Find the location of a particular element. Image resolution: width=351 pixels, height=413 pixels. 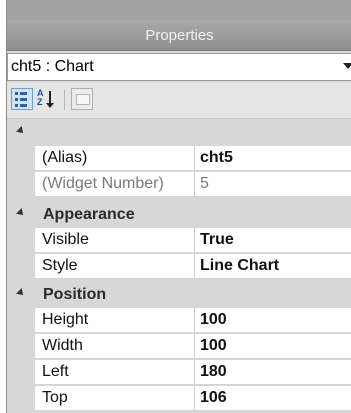

category-row-position: Position is located at coordinates (179, 295).